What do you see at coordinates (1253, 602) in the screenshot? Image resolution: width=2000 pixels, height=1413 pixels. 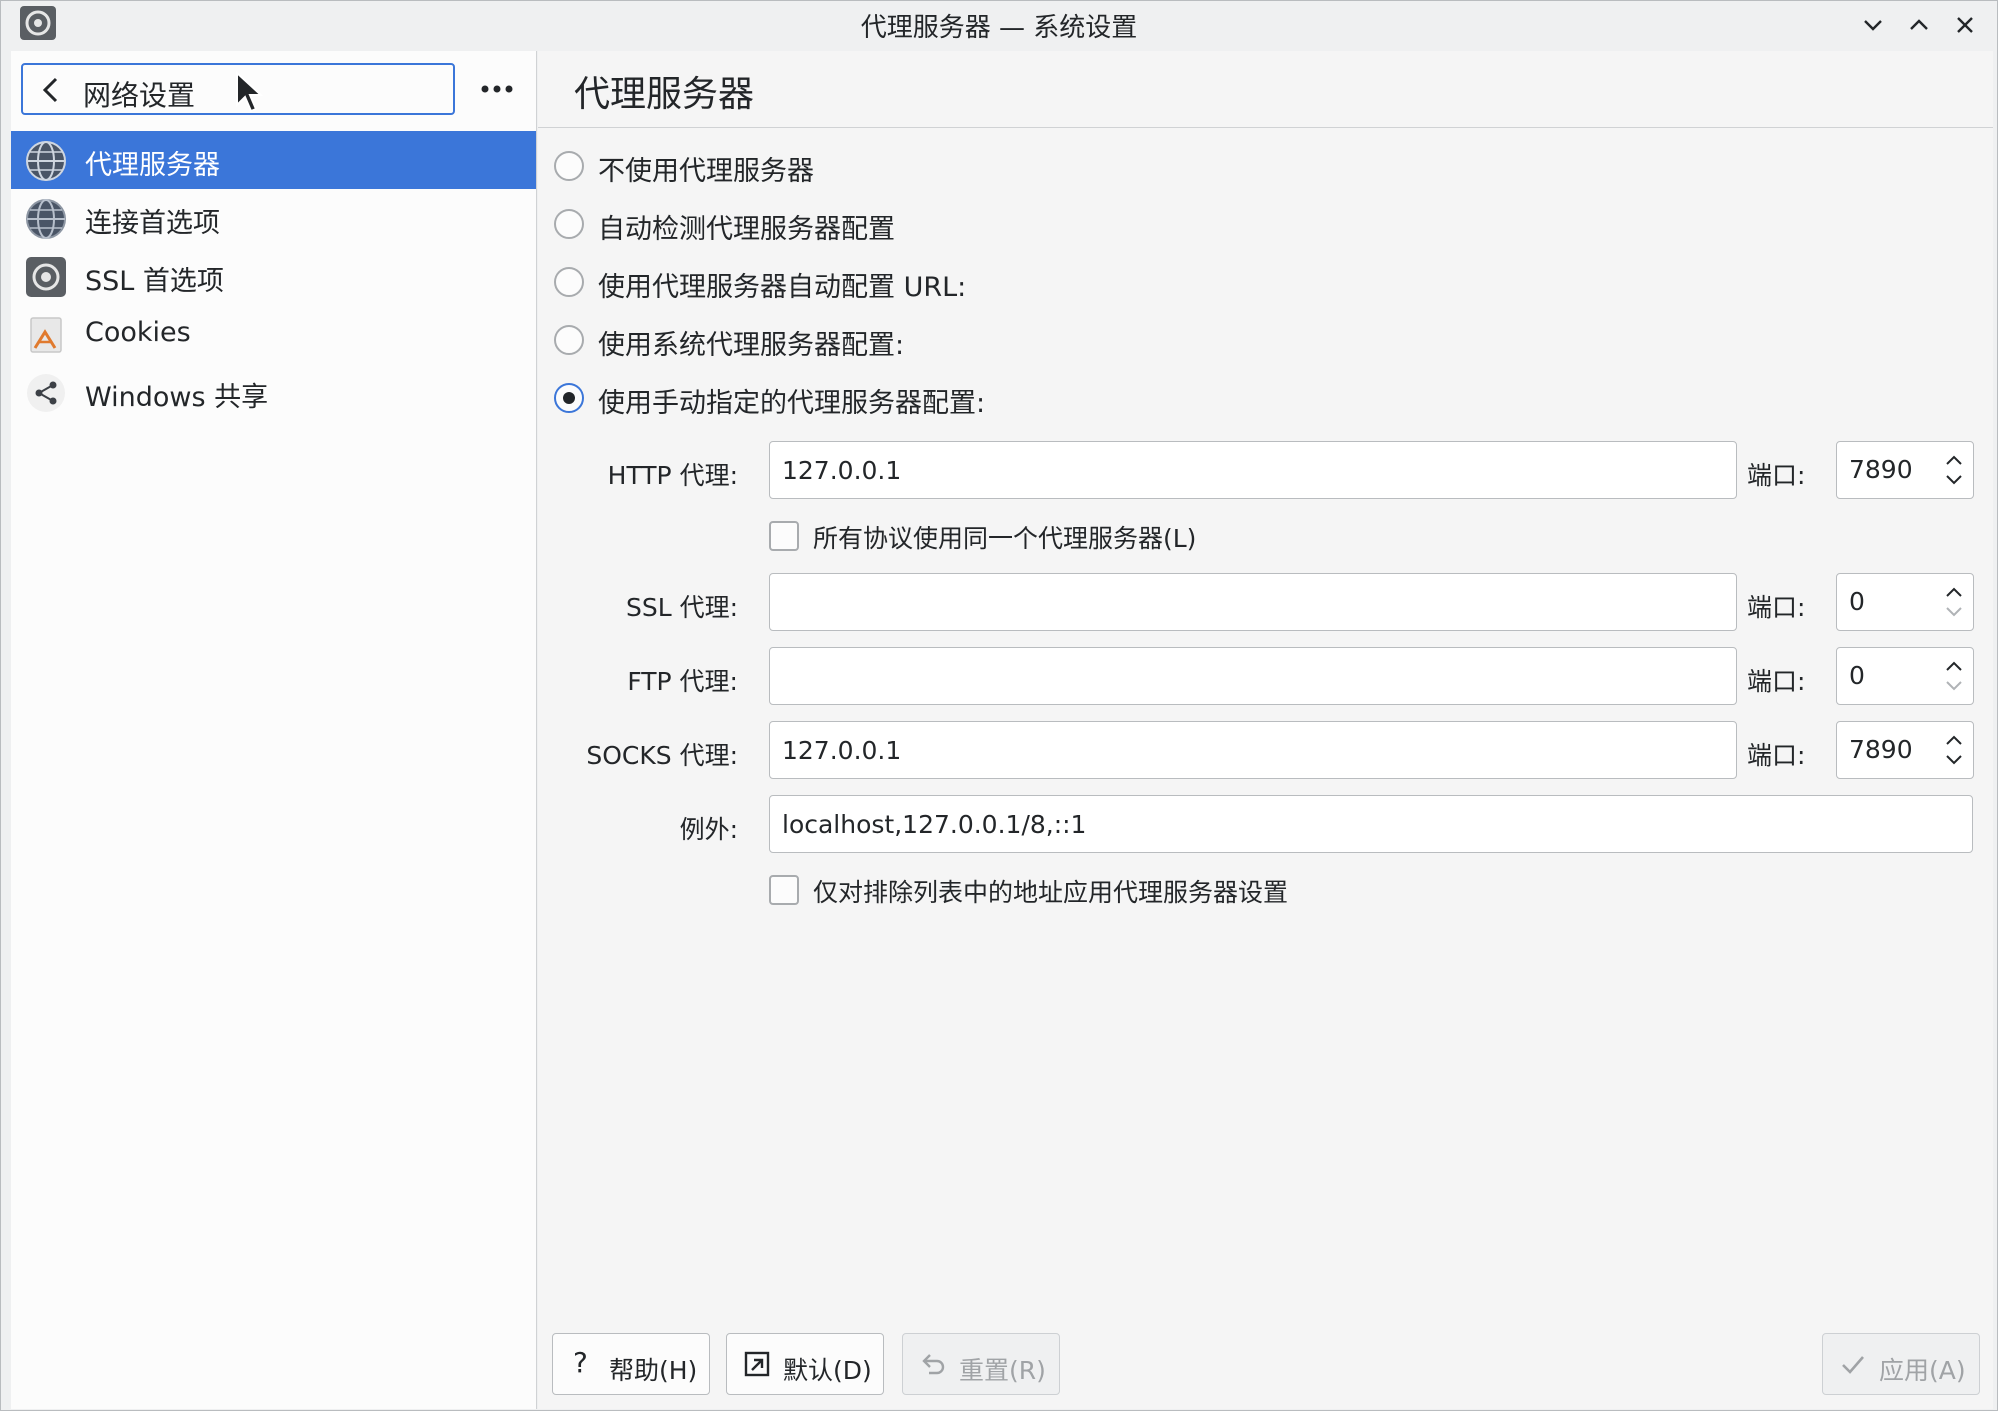 I see `ssl-proxy-input` at bounding box center [1253, 602].